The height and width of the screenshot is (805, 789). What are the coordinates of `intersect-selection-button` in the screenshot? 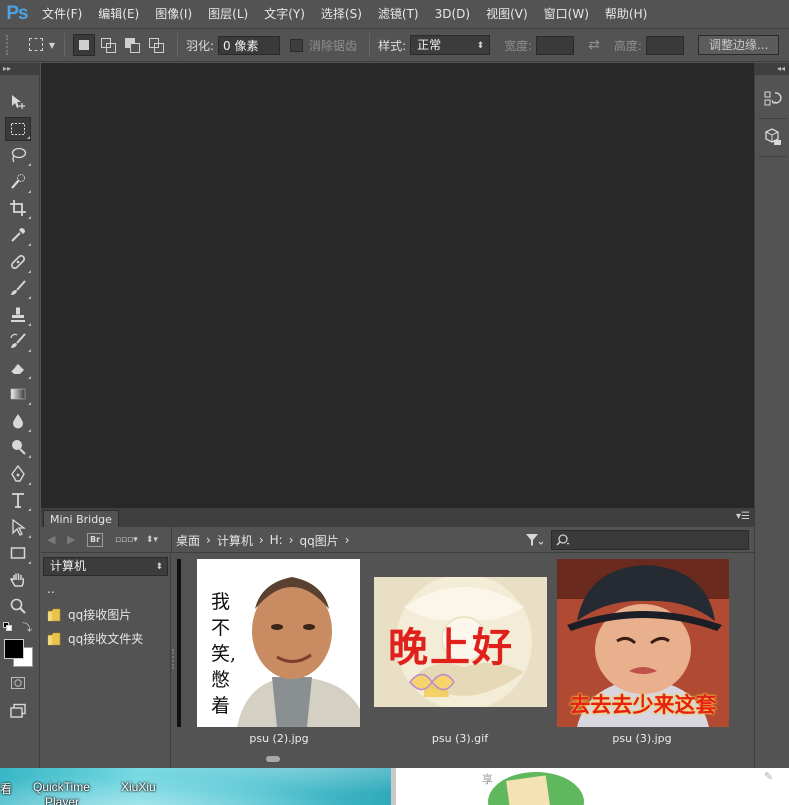 It's located at (156, 45).